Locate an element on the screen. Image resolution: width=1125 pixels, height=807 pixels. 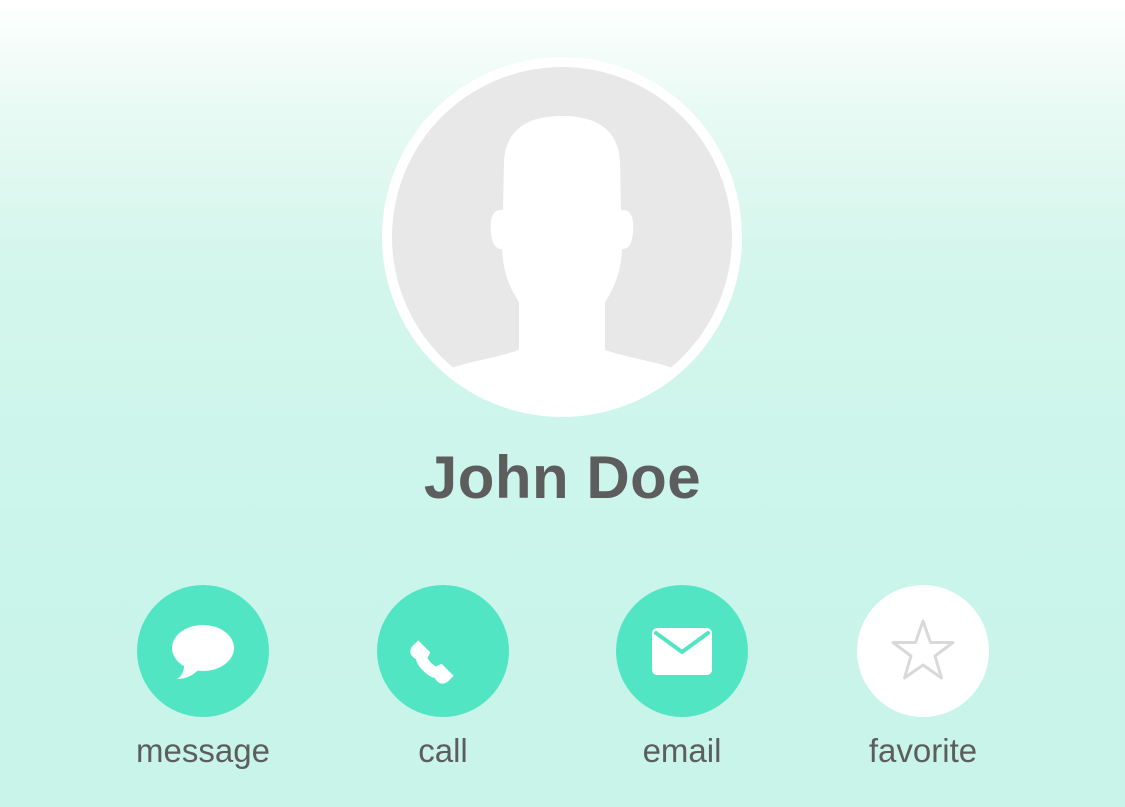
avatar-ring is located at coordinates (562, 237).